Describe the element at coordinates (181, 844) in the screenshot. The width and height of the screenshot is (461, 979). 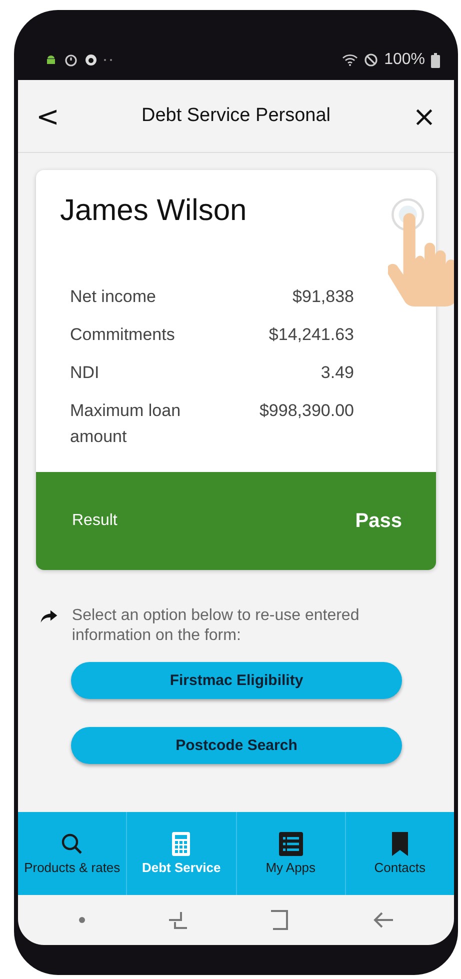
I see `calculator-icon` at that location.